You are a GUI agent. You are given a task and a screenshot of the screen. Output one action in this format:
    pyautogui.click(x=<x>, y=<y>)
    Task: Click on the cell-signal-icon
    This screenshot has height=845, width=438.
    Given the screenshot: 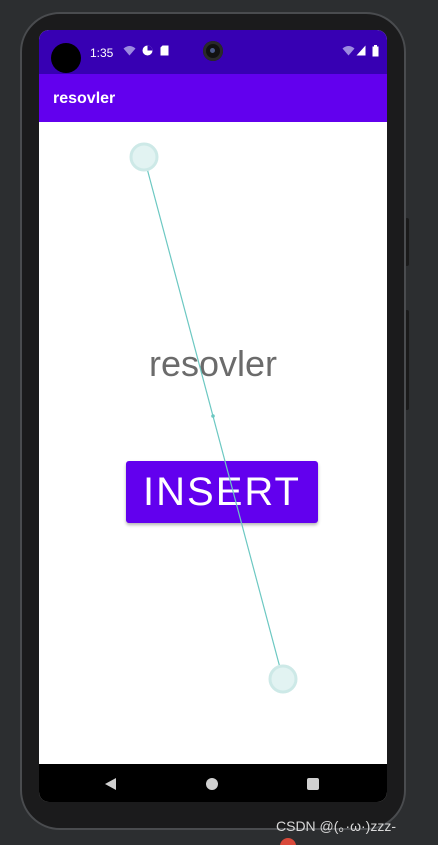 What is the action you would take?
    pyautogui.click(x=361, y=52)
    